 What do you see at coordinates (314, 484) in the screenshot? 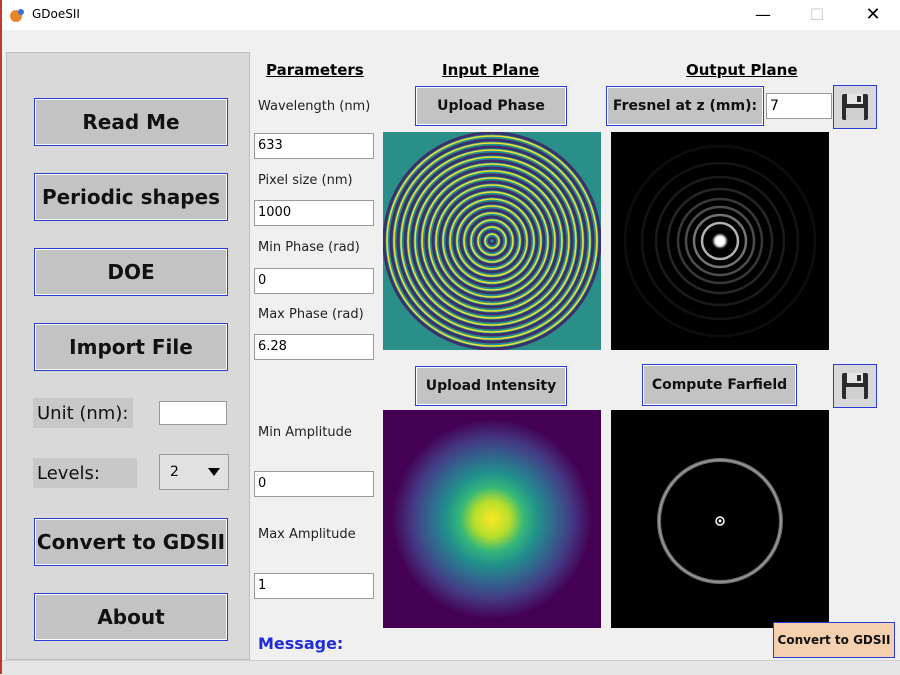
I see `min-amplitude-input: 0` at bounding box center [314, 484].